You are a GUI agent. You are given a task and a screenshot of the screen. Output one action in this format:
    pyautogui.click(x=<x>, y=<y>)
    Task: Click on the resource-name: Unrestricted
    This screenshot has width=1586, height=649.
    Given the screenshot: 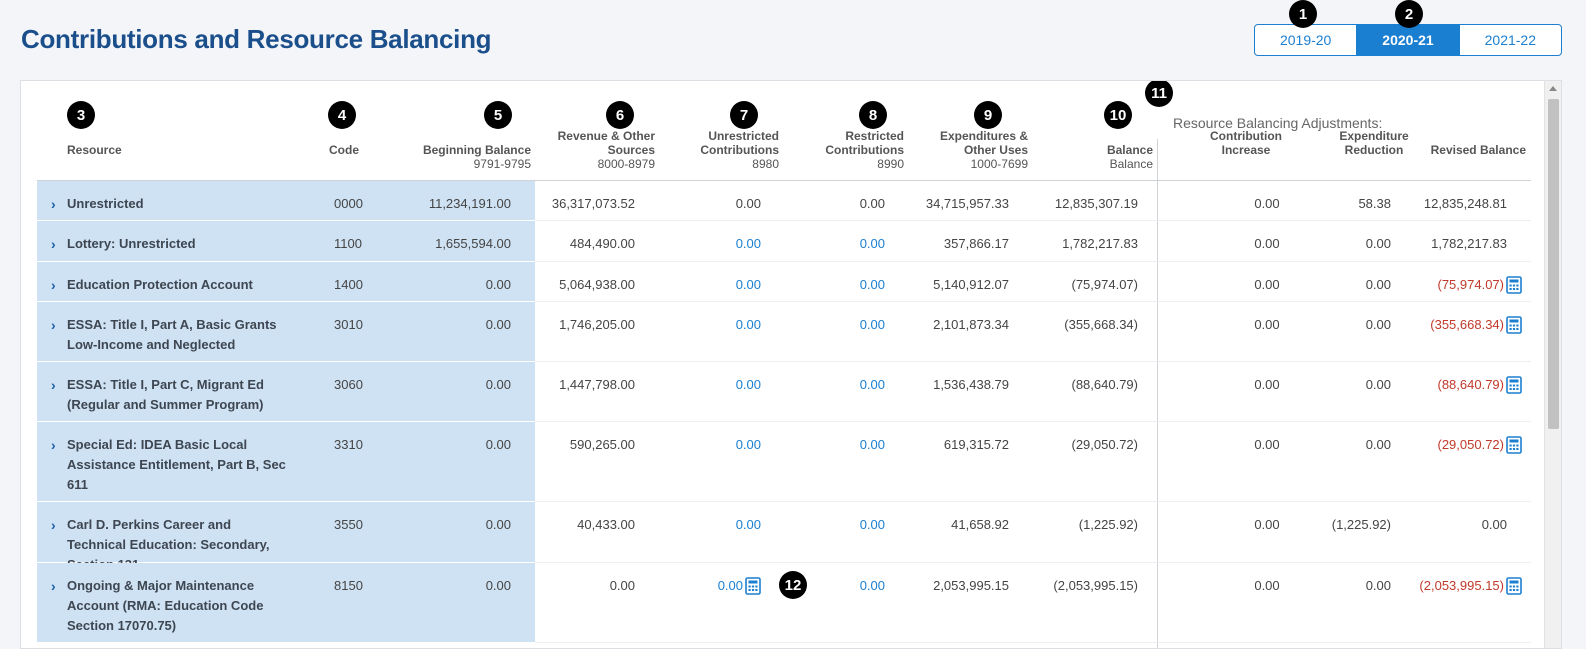 What is the action you would take?
    pyautogui.click(x=179, y=204)
    